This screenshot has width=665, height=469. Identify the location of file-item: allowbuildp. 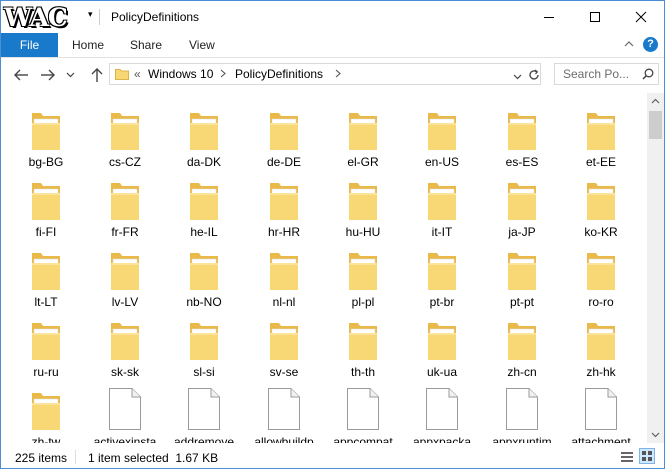
(284, 413).